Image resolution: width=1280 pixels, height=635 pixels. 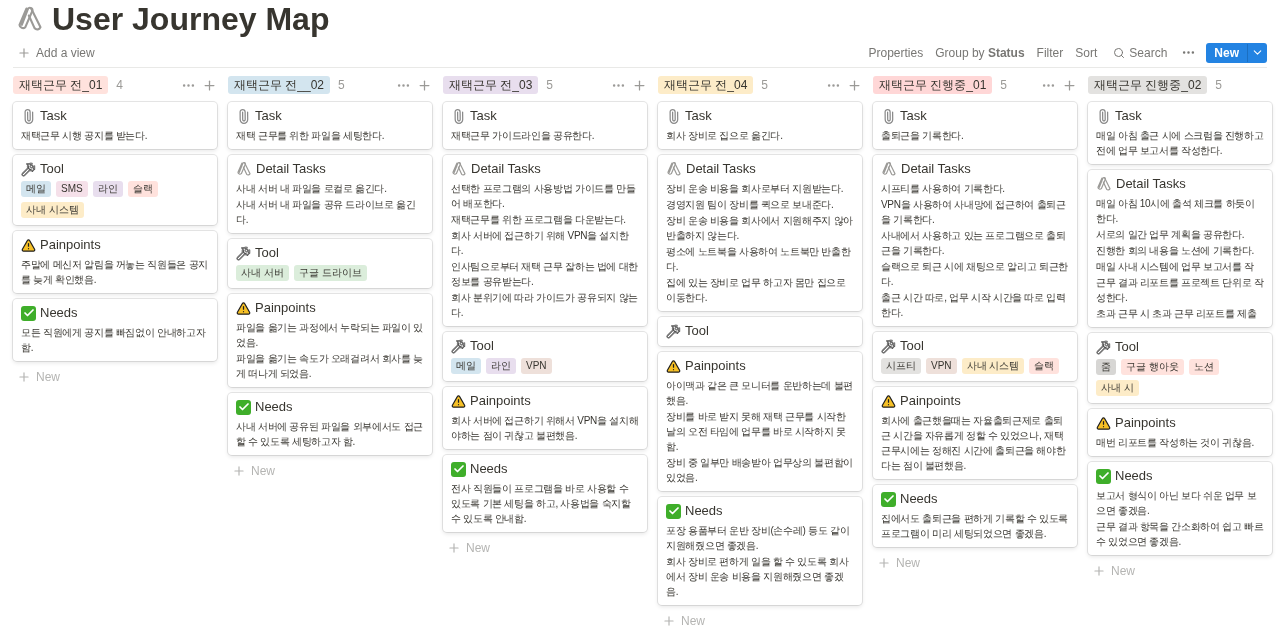 What do you see at coordinates (1180, 143) in the screenshot?
I see `card-text: 매일 아침 출근 시에 스크럼을 진행하고 전에 업무 보고서를 작성한다.` at bounding box center [1180, 143].